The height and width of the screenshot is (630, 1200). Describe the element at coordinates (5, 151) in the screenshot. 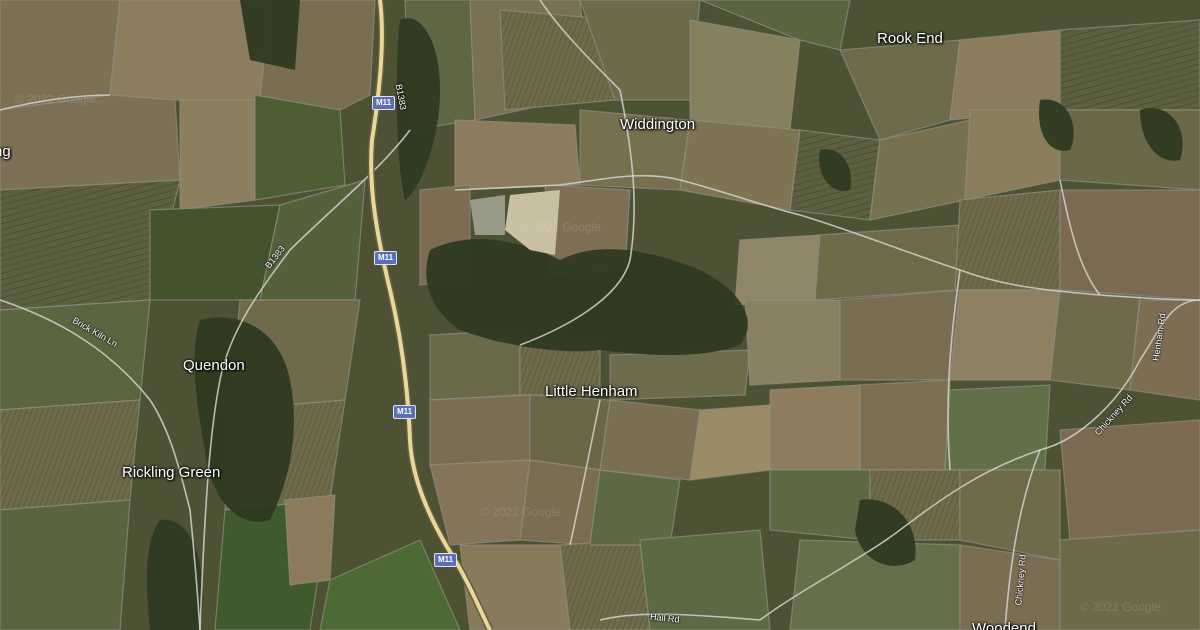

I see `place-label-cutoff: ng` at that location.